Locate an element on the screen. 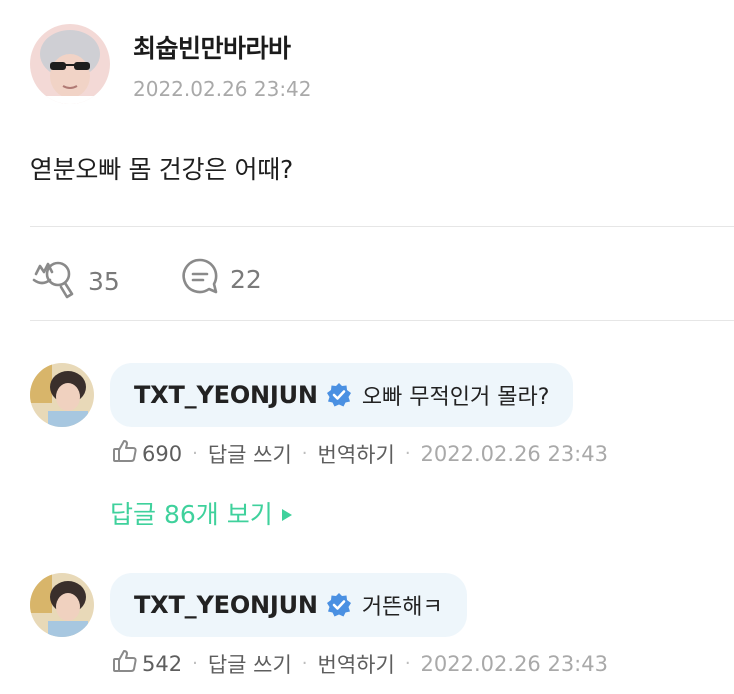  comment-meta: 542 · 답글 쓰기 · 번역하기 · 2022.02.26 23:43 is located at coordinates (360, 663).